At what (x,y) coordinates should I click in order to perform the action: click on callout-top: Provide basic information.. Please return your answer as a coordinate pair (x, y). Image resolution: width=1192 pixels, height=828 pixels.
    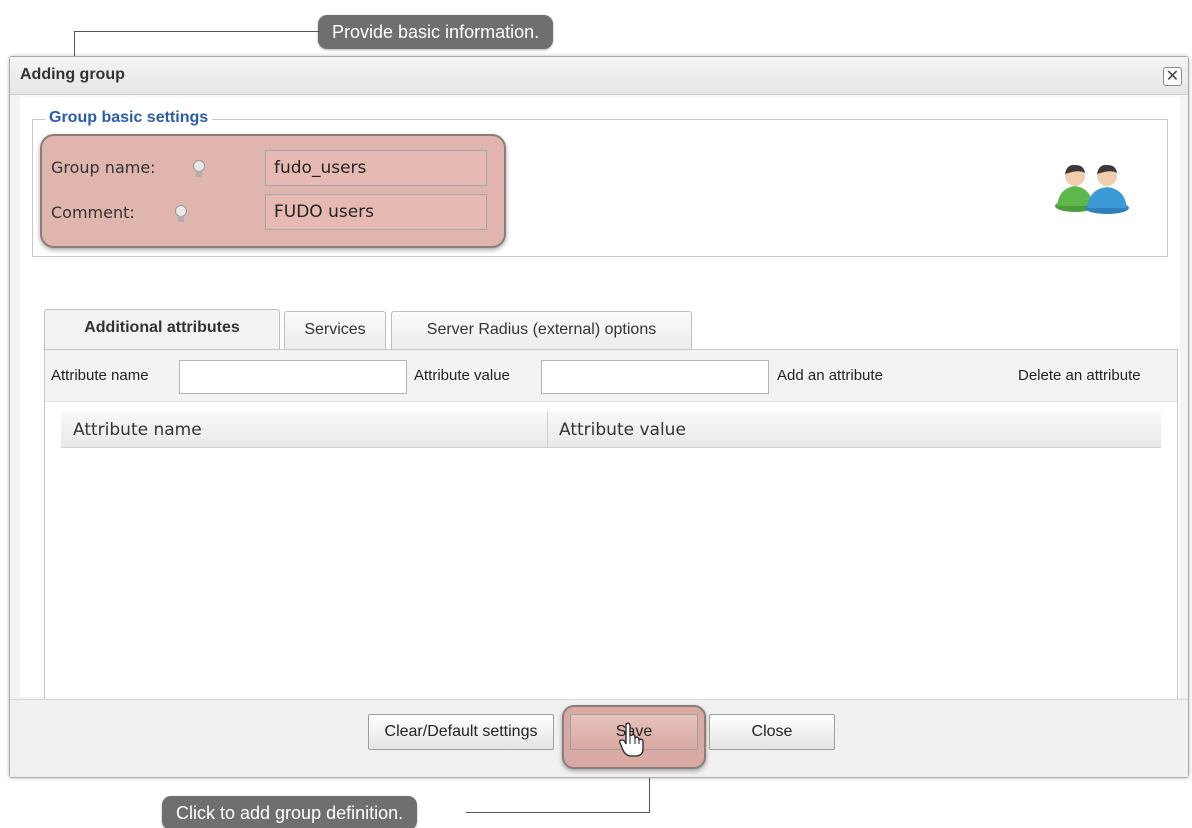
    Looking at the image, I should click on (436, 32).